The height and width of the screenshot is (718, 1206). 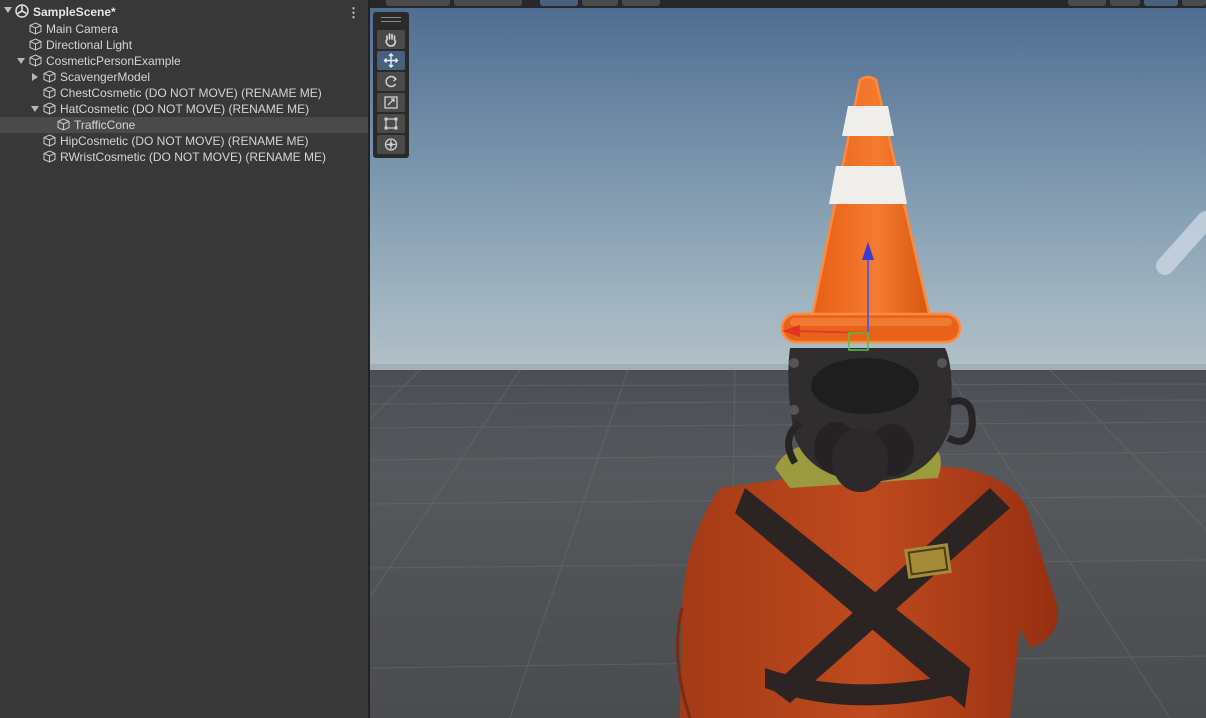 I want to click on hierarchy-item-label: Directional Light, so click(x=89, y=45).